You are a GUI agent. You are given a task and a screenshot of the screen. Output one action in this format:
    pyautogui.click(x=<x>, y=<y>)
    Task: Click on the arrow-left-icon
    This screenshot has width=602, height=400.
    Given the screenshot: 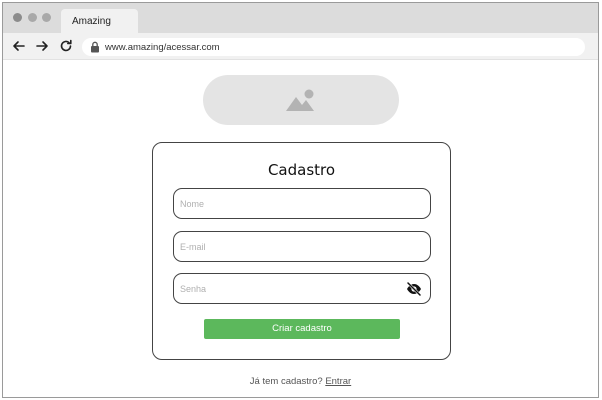 What is the action you would take?
    pyautogui.click(x=19, y=46)
    